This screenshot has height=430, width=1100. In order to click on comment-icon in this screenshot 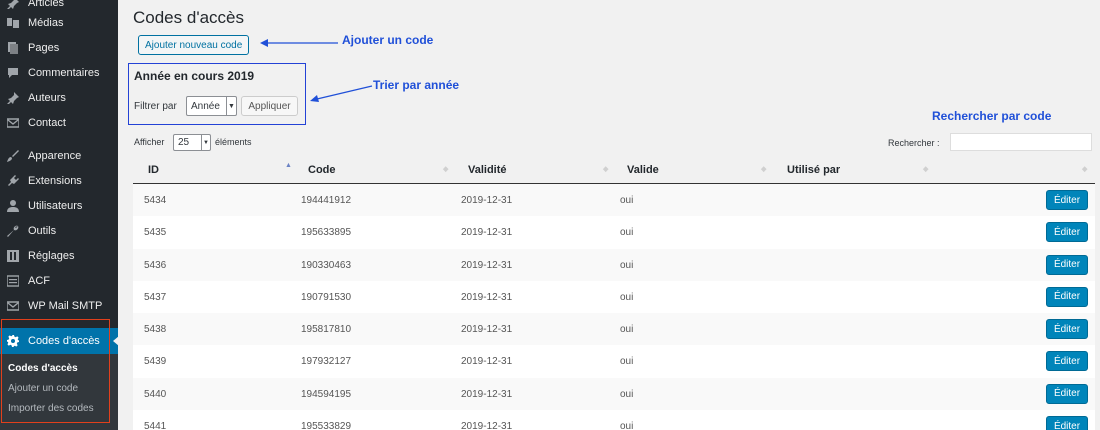, I will do `click(13, 73)`.